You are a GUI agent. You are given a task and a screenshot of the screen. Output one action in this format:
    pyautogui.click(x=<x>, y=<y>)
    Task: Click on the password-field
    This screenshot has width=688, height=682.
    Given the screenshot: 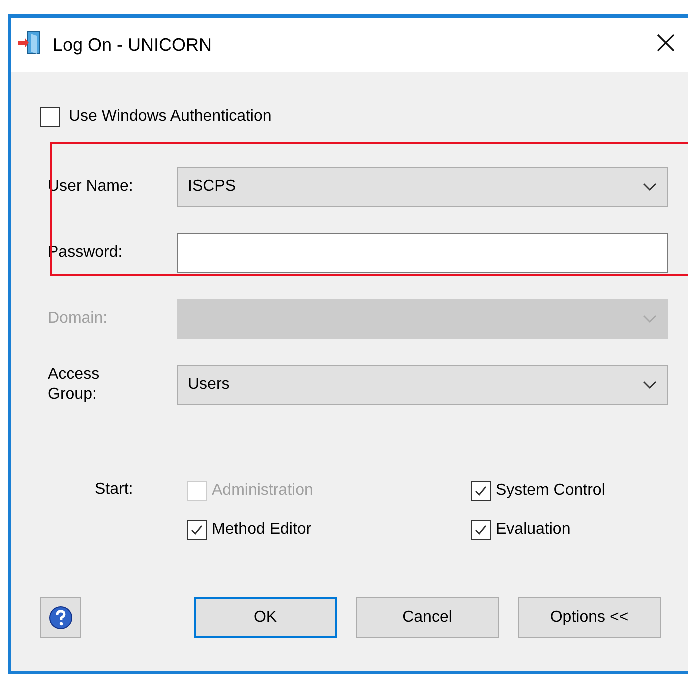 What is the action you would take?
    pyautogui.click(x=422, y=253)
    